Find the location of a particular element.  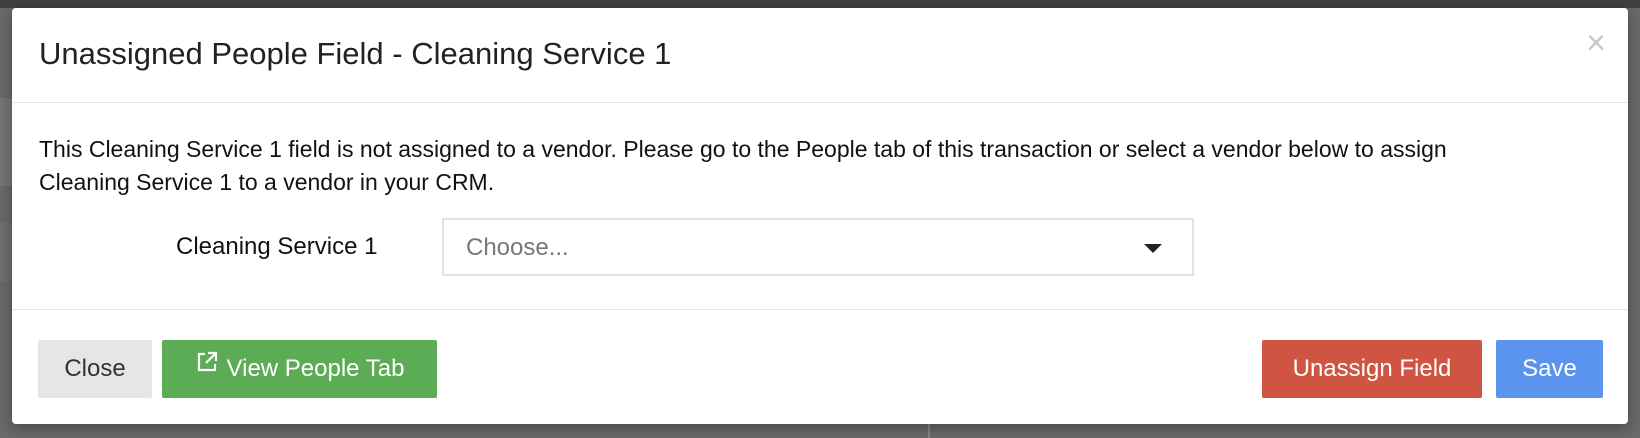

external-link-icon is located at coordinates (207, 367).